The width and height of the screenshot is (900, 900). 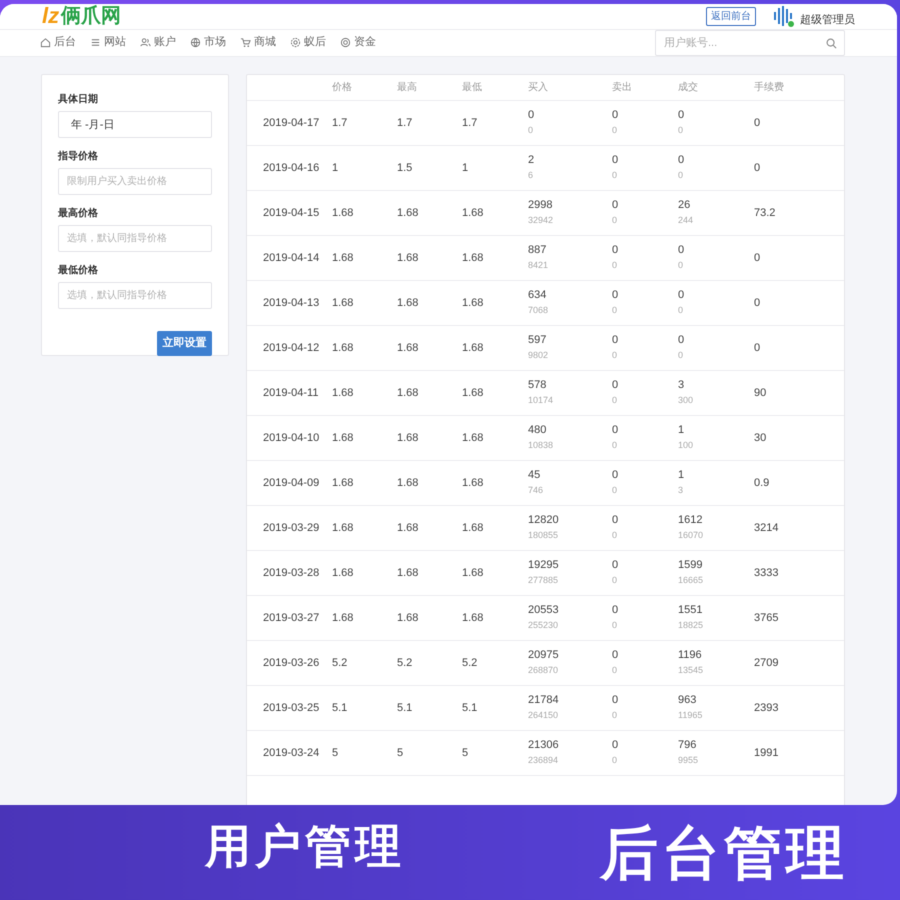 I want to click on table-cell: 0.9, so click(x=762, y=483).